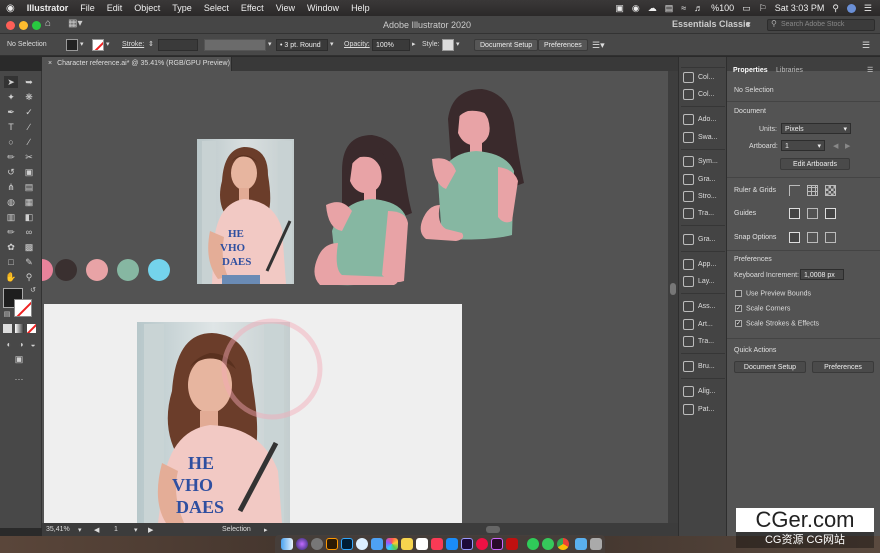  I want to click on scale-tool-icon: ▣, so click(29, 172).